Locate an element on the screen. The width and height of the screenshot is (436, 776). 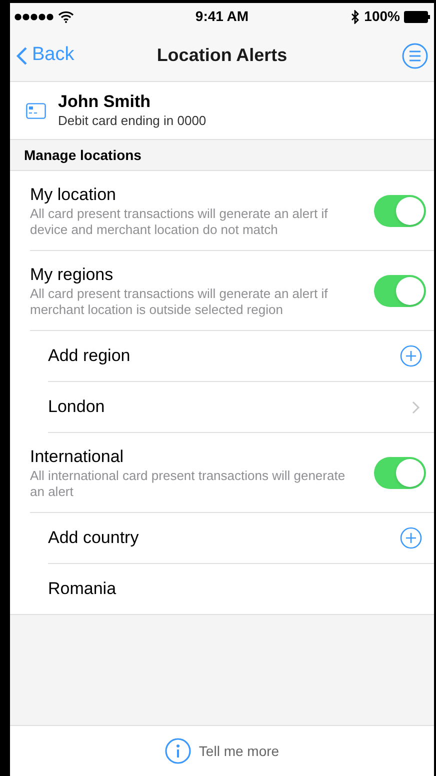
signal-icon is located at coordinates (34, 16).